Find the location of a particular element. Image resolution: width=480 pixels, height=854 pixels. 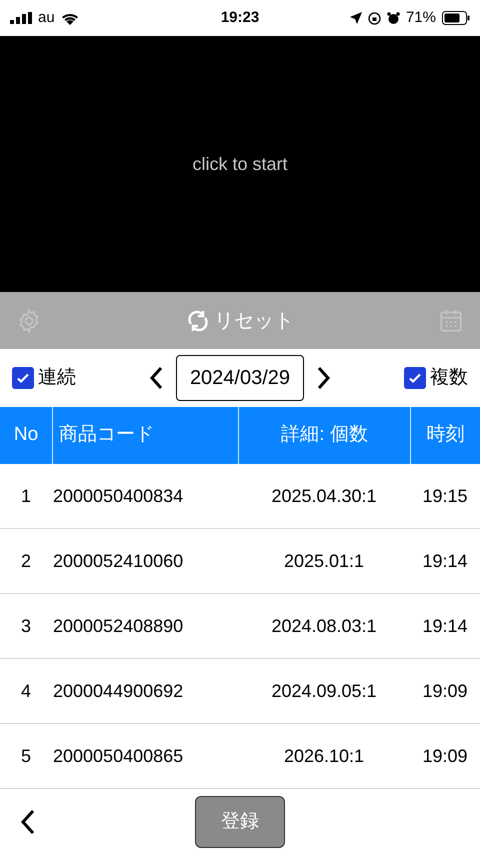

table-cell-text: 2026.10:1 is located at coordinates (324, 756).